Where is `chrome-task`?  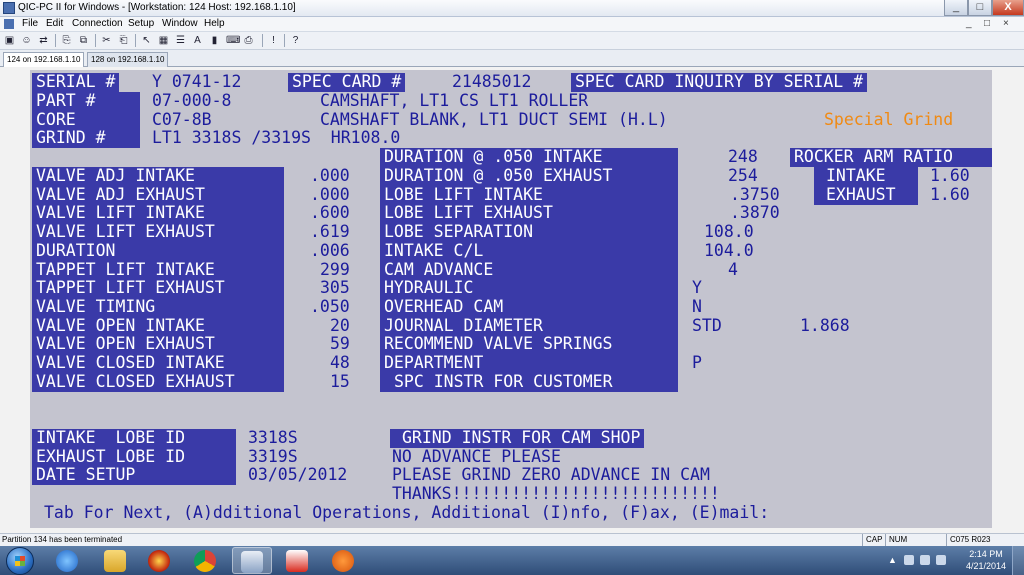
chrome-task is located at coordinates (206, 560).